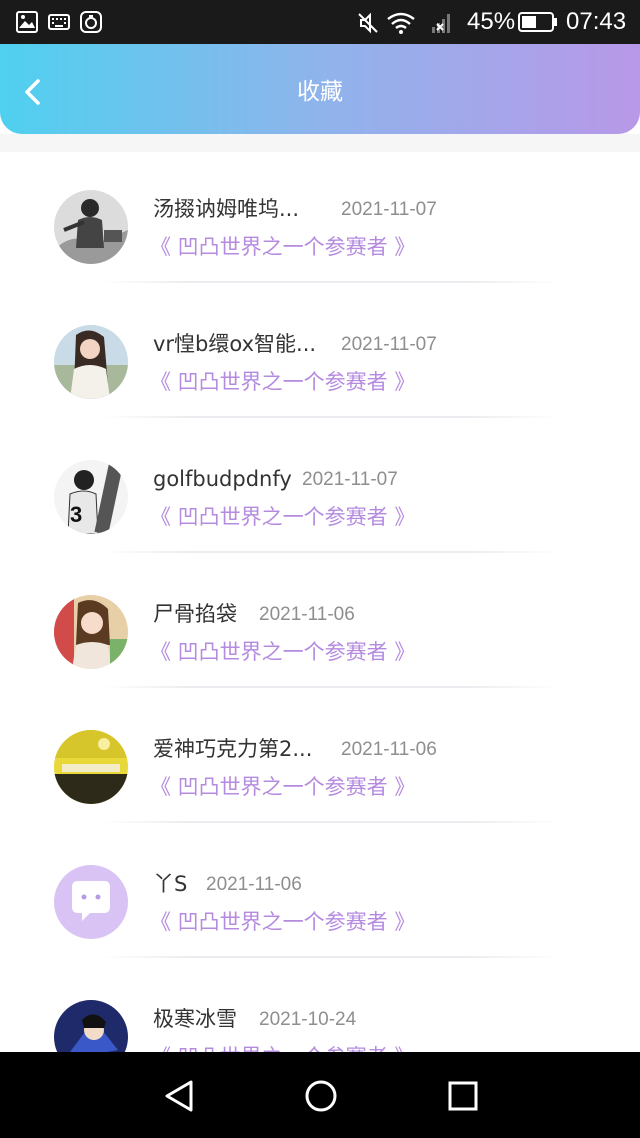  I want to click on user-name: 丫S, so click(170, 884).